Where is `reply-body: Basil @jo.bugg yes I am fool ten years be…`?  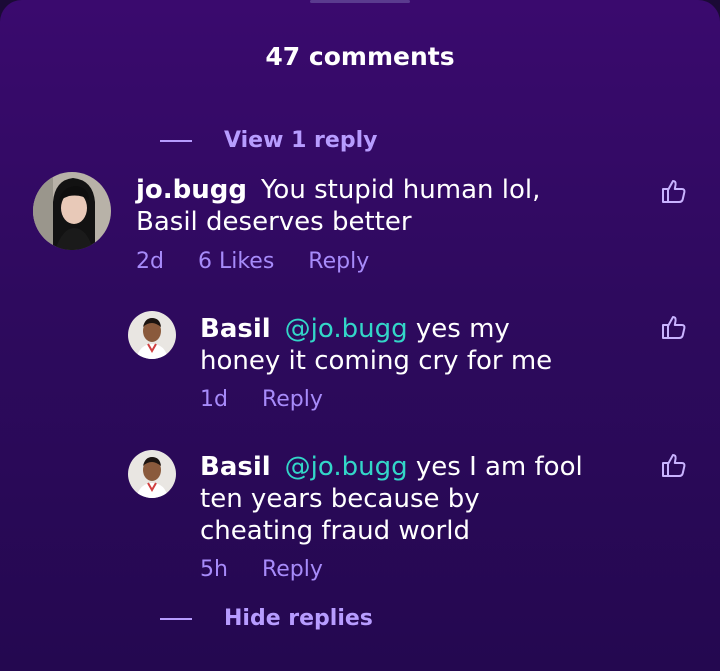 reply-body: Basil @jo.bugg yes I am fool ten years be… is located at coordinates (420, 499).